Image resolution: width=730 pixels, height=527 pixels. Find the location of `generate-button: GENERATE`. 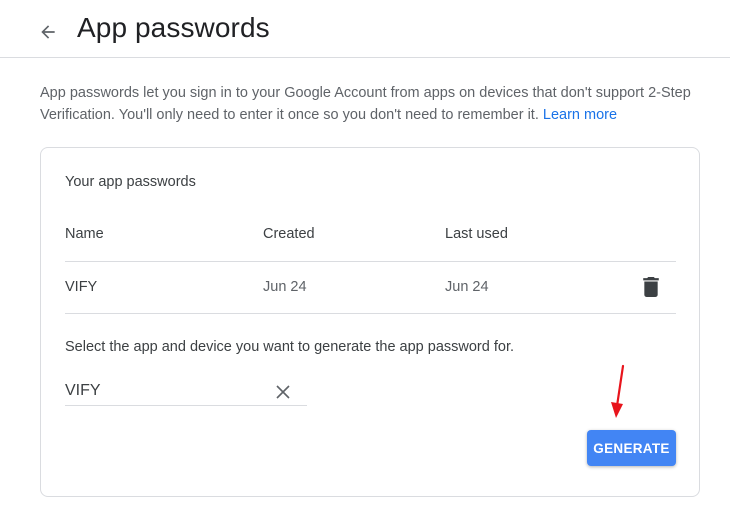

generate-button: GENERATE is located at coordinates (631, 448).